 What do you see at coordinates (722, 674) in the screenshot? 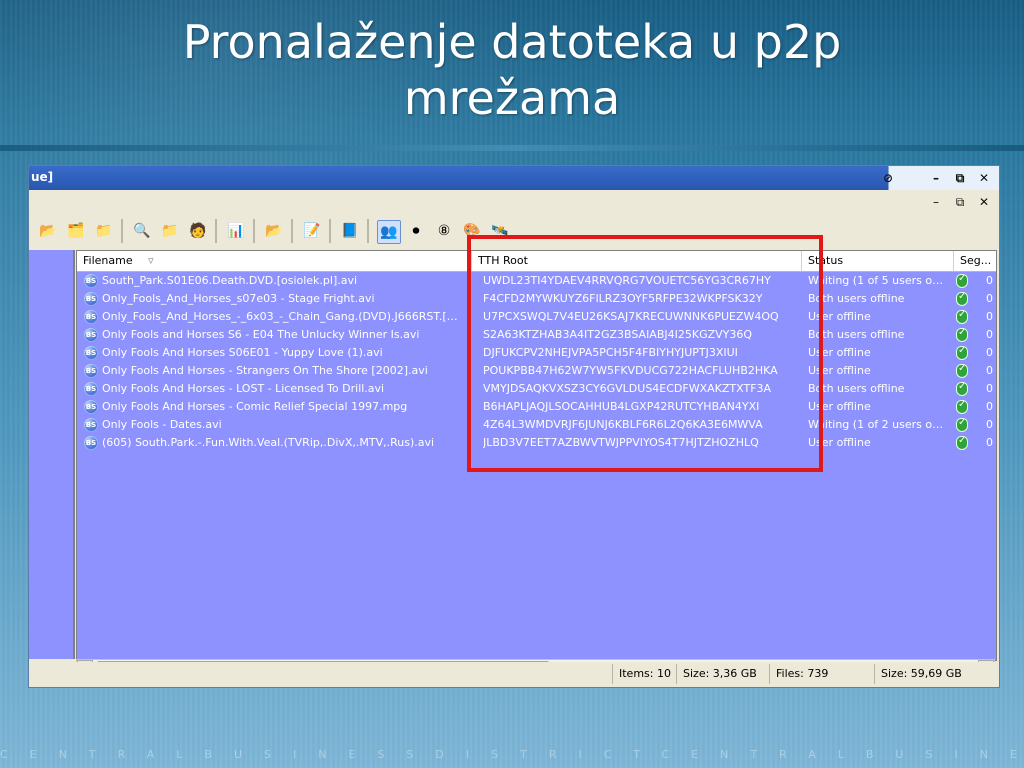
I see `status-size: Size: 3,36 GB` at bounding box center [722, 674].